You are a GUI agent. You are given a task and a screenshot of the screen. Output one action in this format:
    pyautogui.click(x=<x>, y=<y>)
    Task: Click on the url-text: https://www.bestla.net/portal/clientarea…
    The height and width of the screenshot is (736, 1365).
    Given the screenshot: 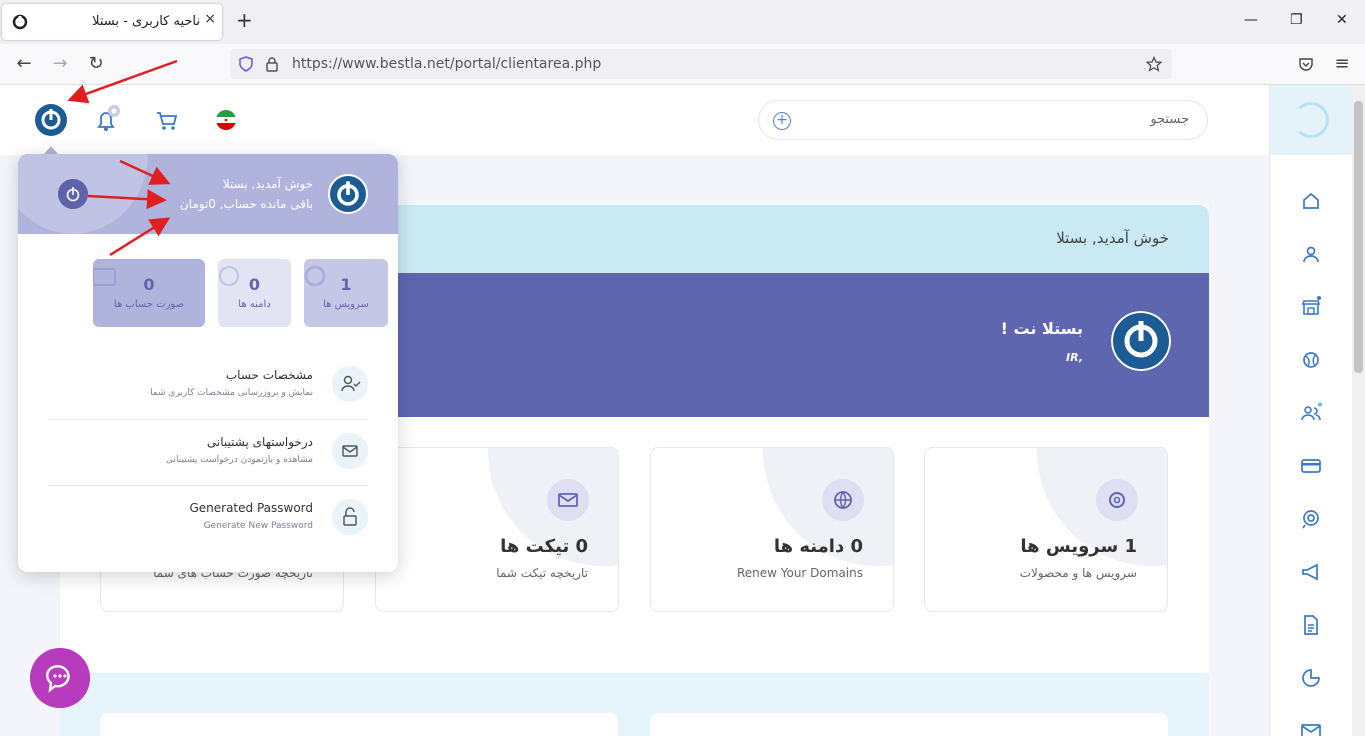 What is the action you would take?
    pyautogui.click(x=447, y=64)
    